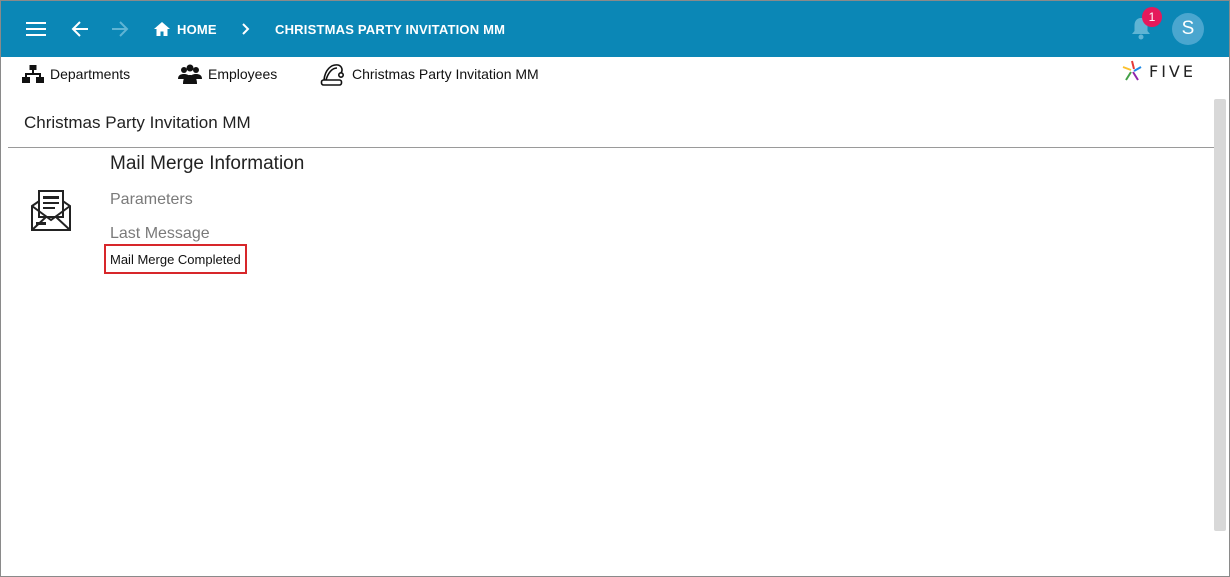  Describe the element at coordinates (137, 122) in the screenshot. I see `page-title: Christmas Party Invitation MM` at that location.